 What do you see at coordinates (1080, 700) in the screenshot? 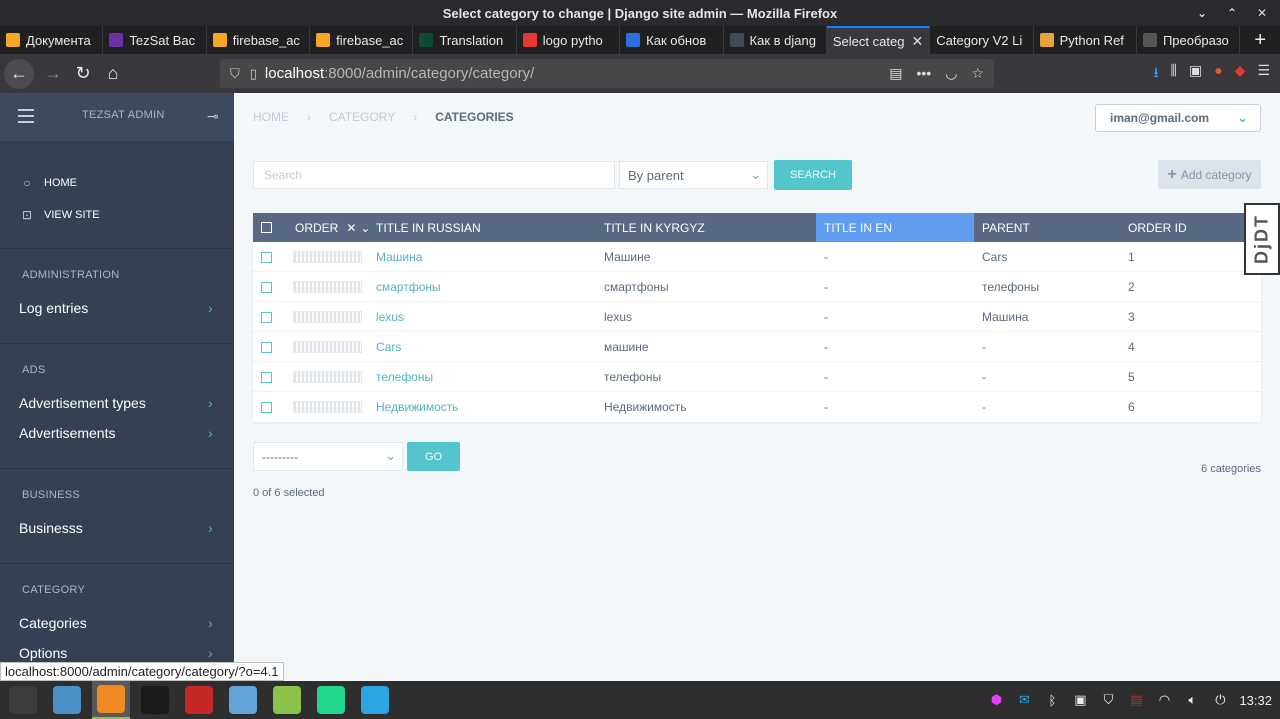
I see `clipboard-icon: ▣` at bounding box center [1080, 700].